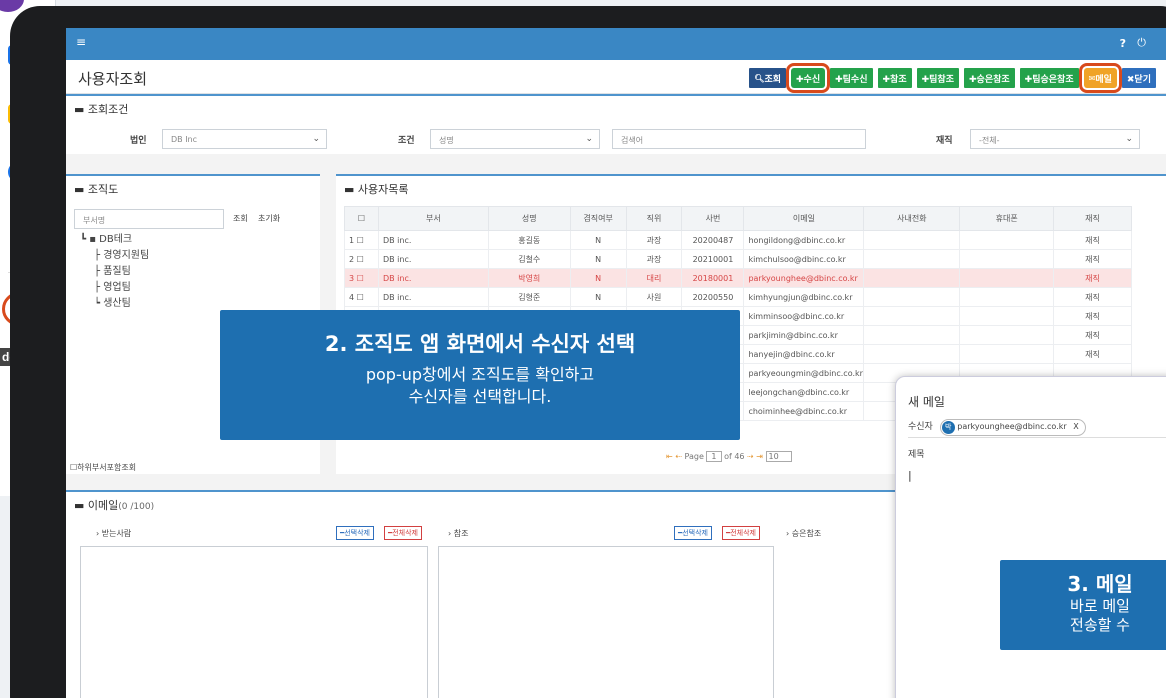  I want to click on recipient-chip: 박 parkyounghee@dbinc.co.kr X, so click(1012, 427).